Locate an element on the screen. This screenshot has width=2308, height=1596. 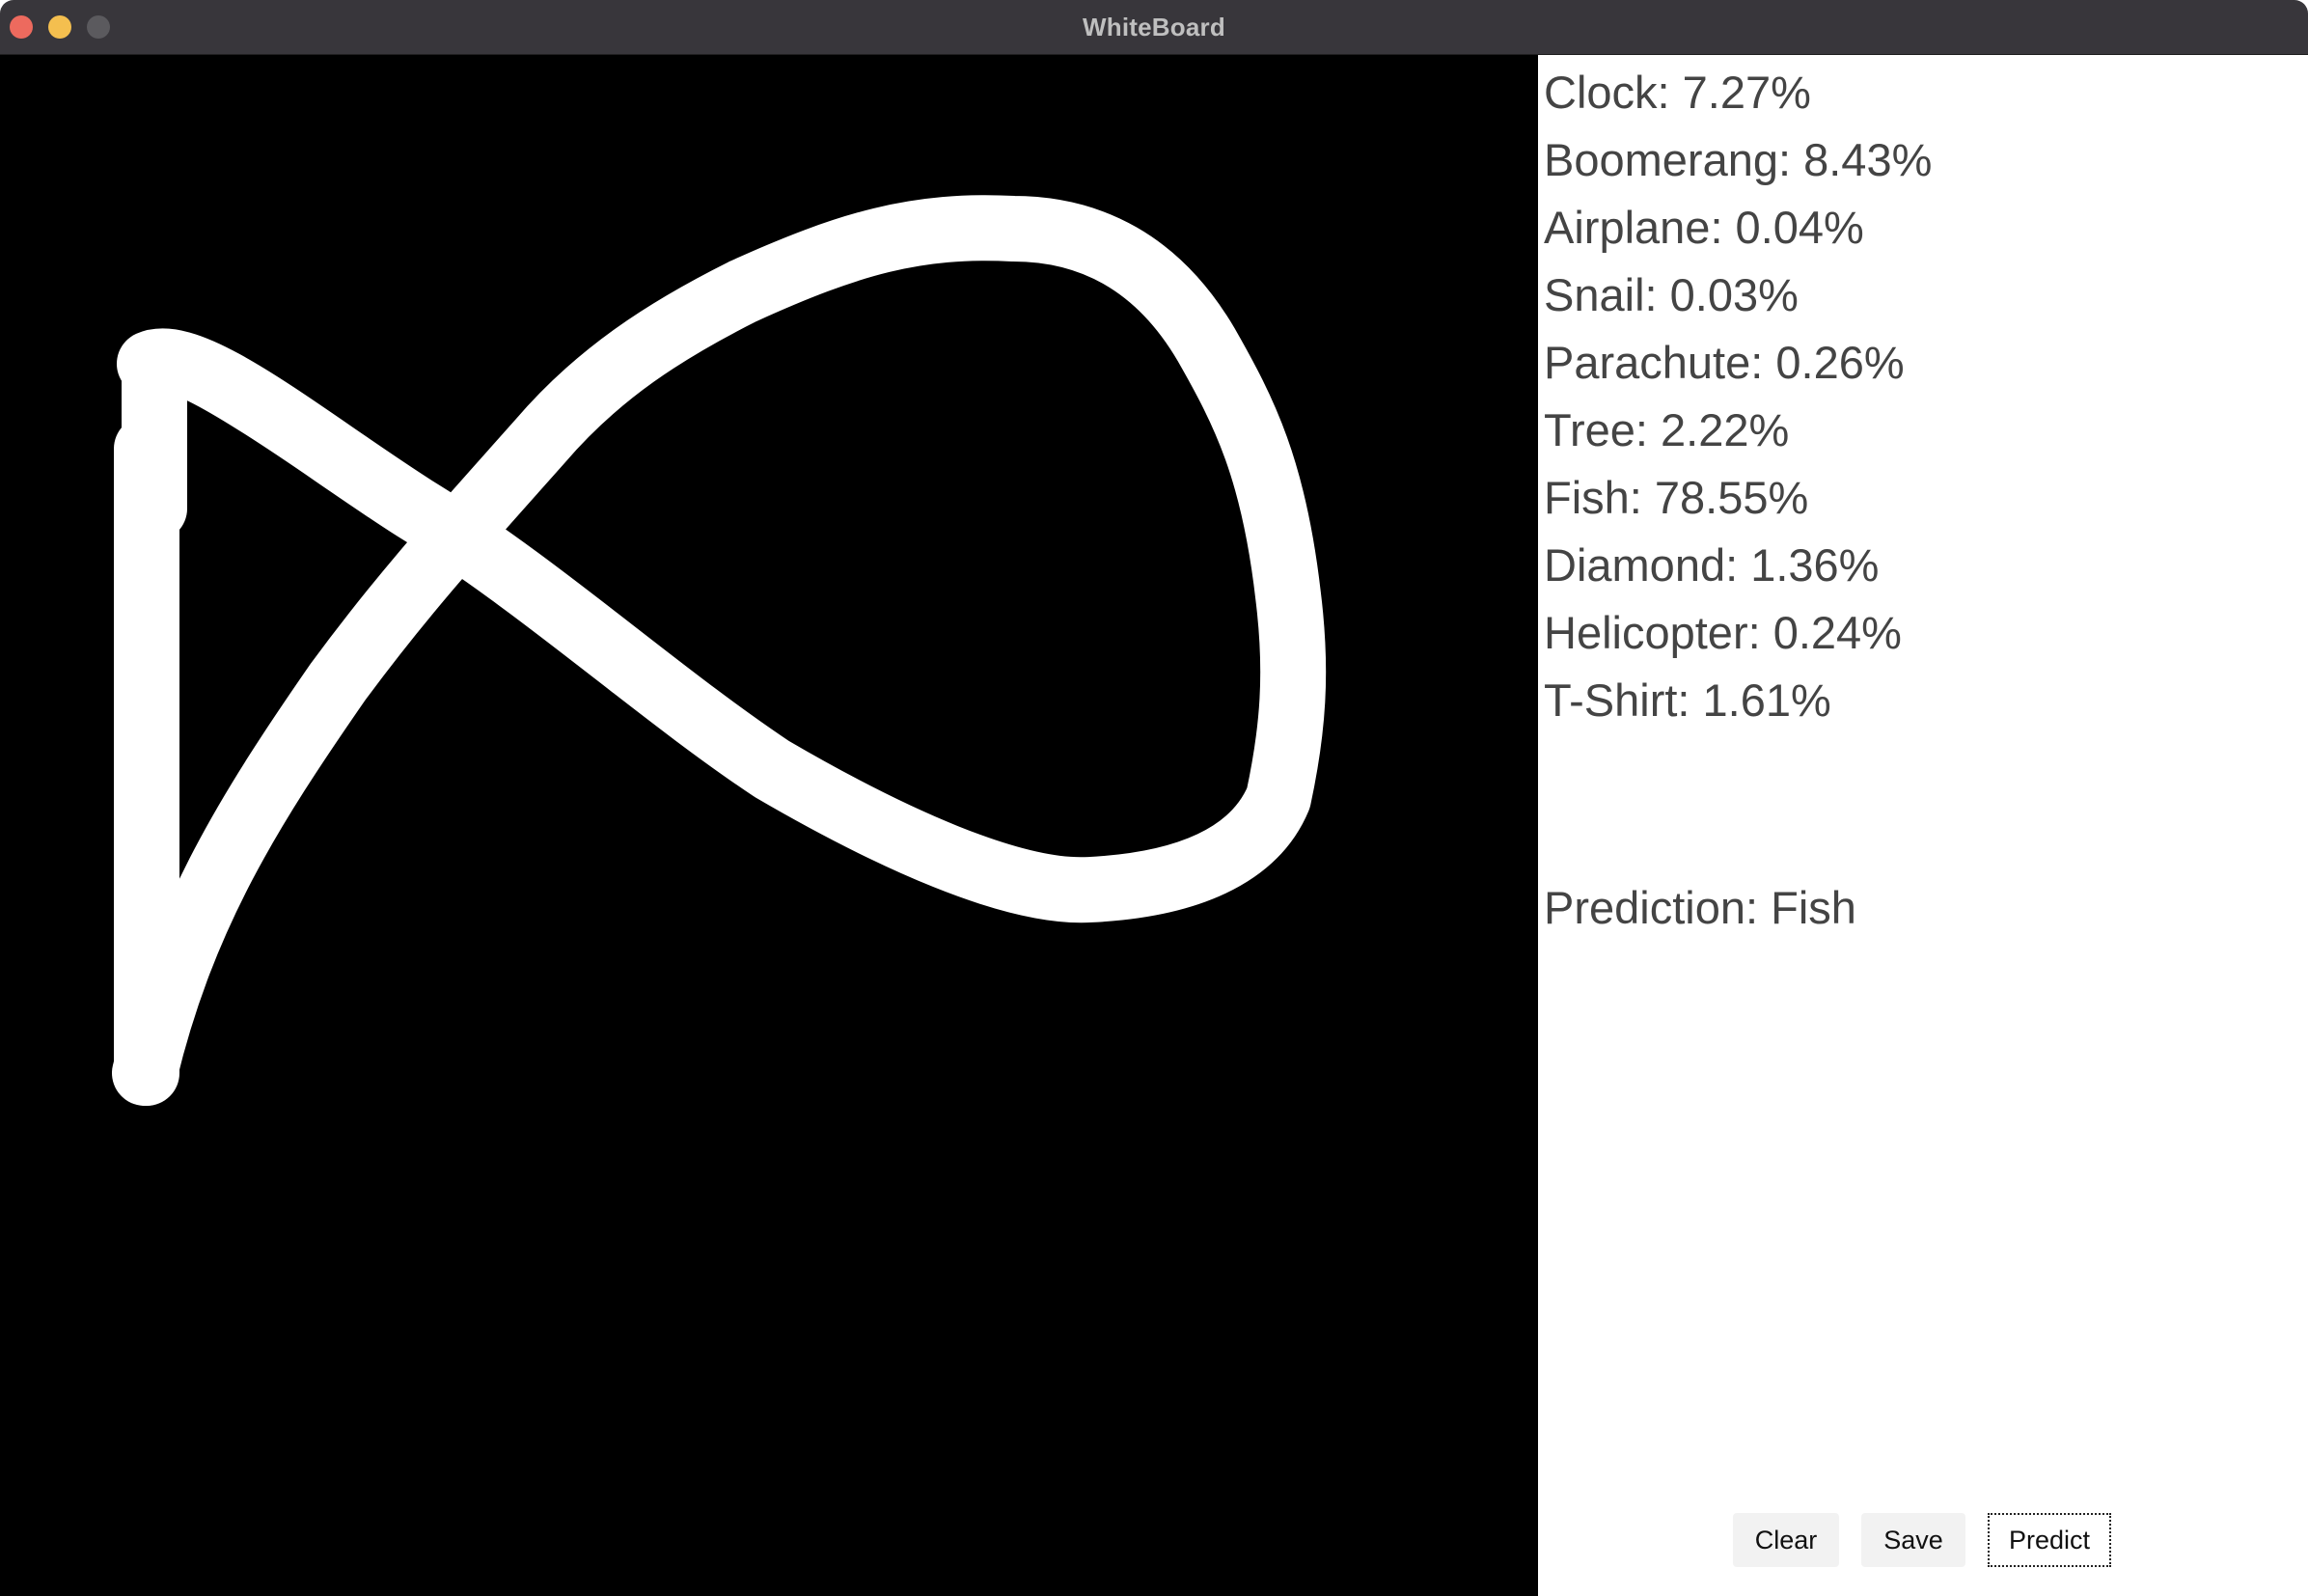
predict-button: Predict is located at coordinates (2049, 1540).